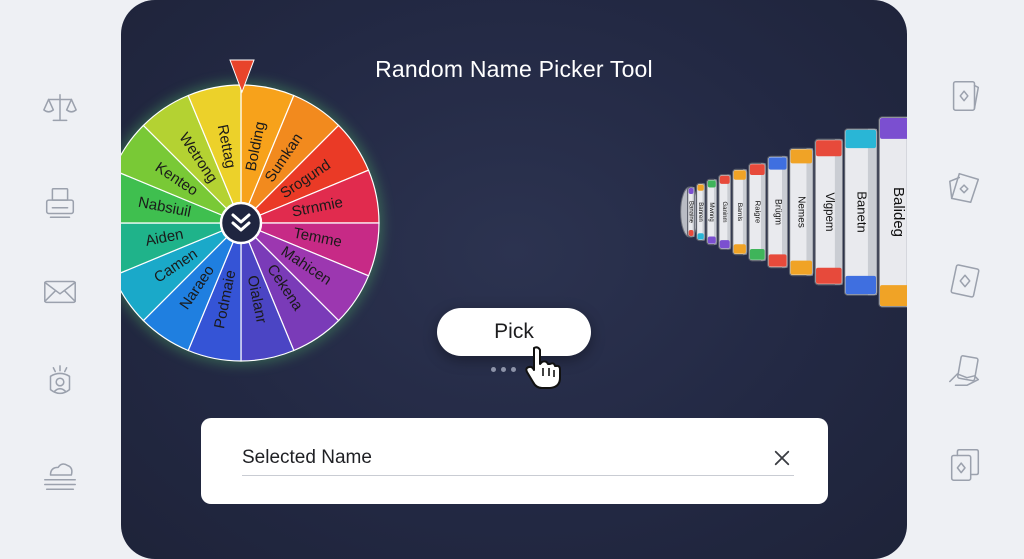 Image resolution: width=1024 pixels, height=559 pixels. I want to click on selected-name-field: Selected Name, so click(518, 458).